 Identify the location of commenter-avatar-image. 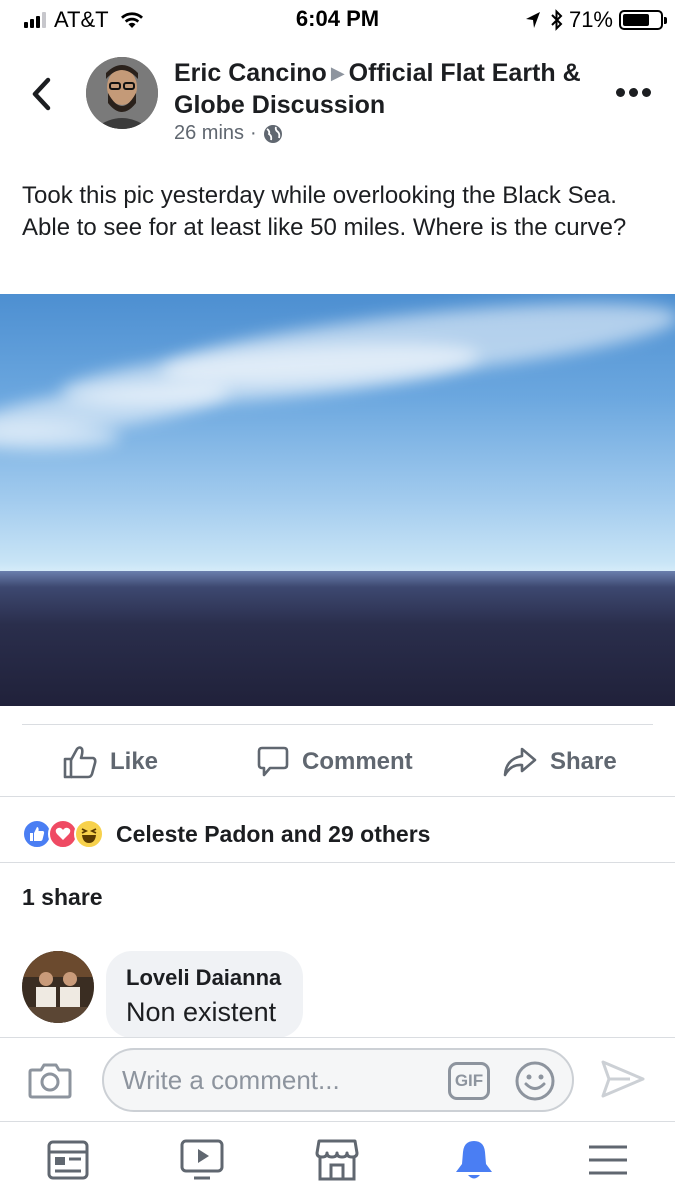
(58, 987).